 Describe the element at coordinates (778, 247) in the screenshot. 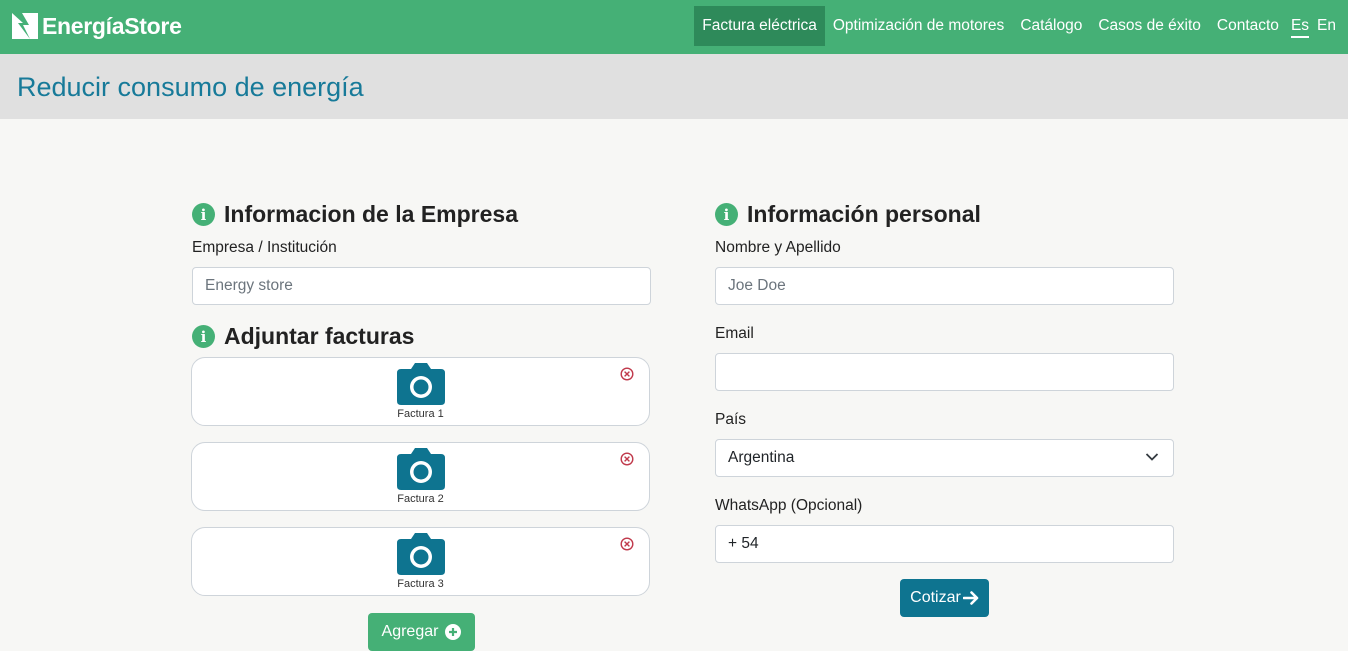

I see `name-field-label: Nombre y Apellido` at that location.